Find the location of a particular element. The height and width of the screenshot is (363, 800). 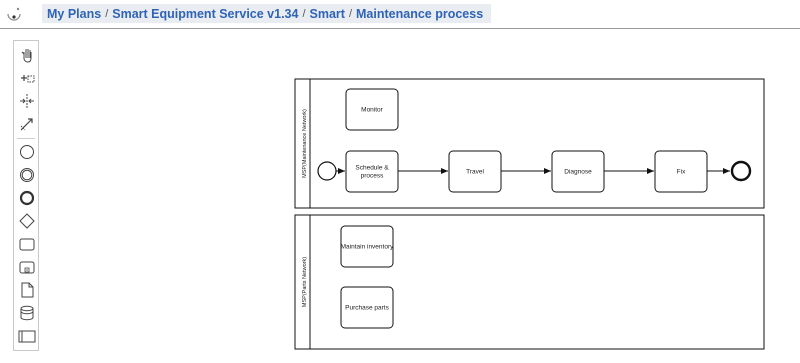

task-label: Maintain inventory is located at coordinates (367, 247).